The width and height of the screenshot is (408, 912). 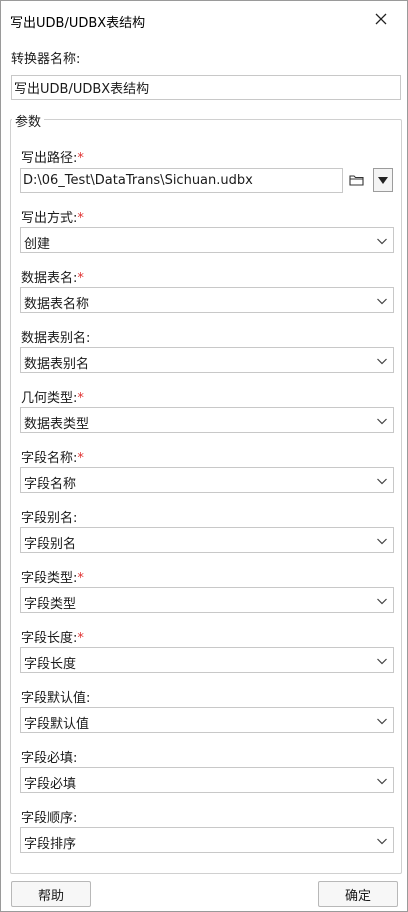 What do you see at coordinates (82, 89) in the screenshot?
I see `converter-name-value: 写出UDB/UDBX表结构` at bounding box center [82, 89].